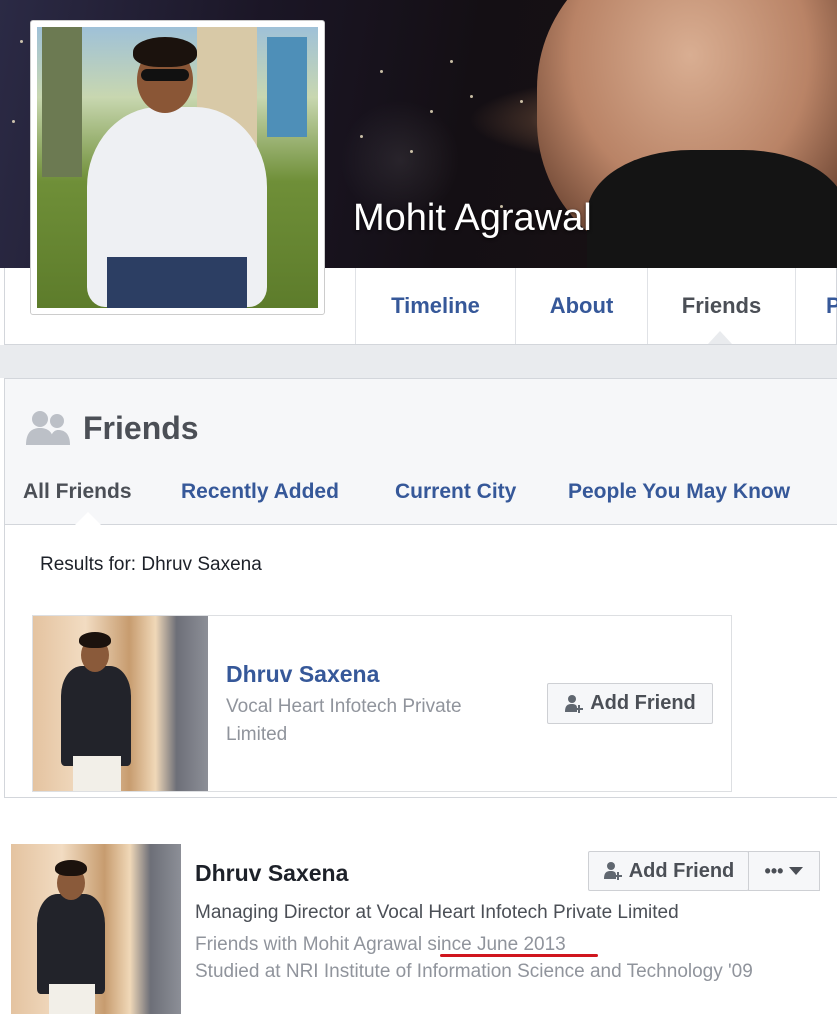  I want to click on tab-photos: P, so click(816, 306).